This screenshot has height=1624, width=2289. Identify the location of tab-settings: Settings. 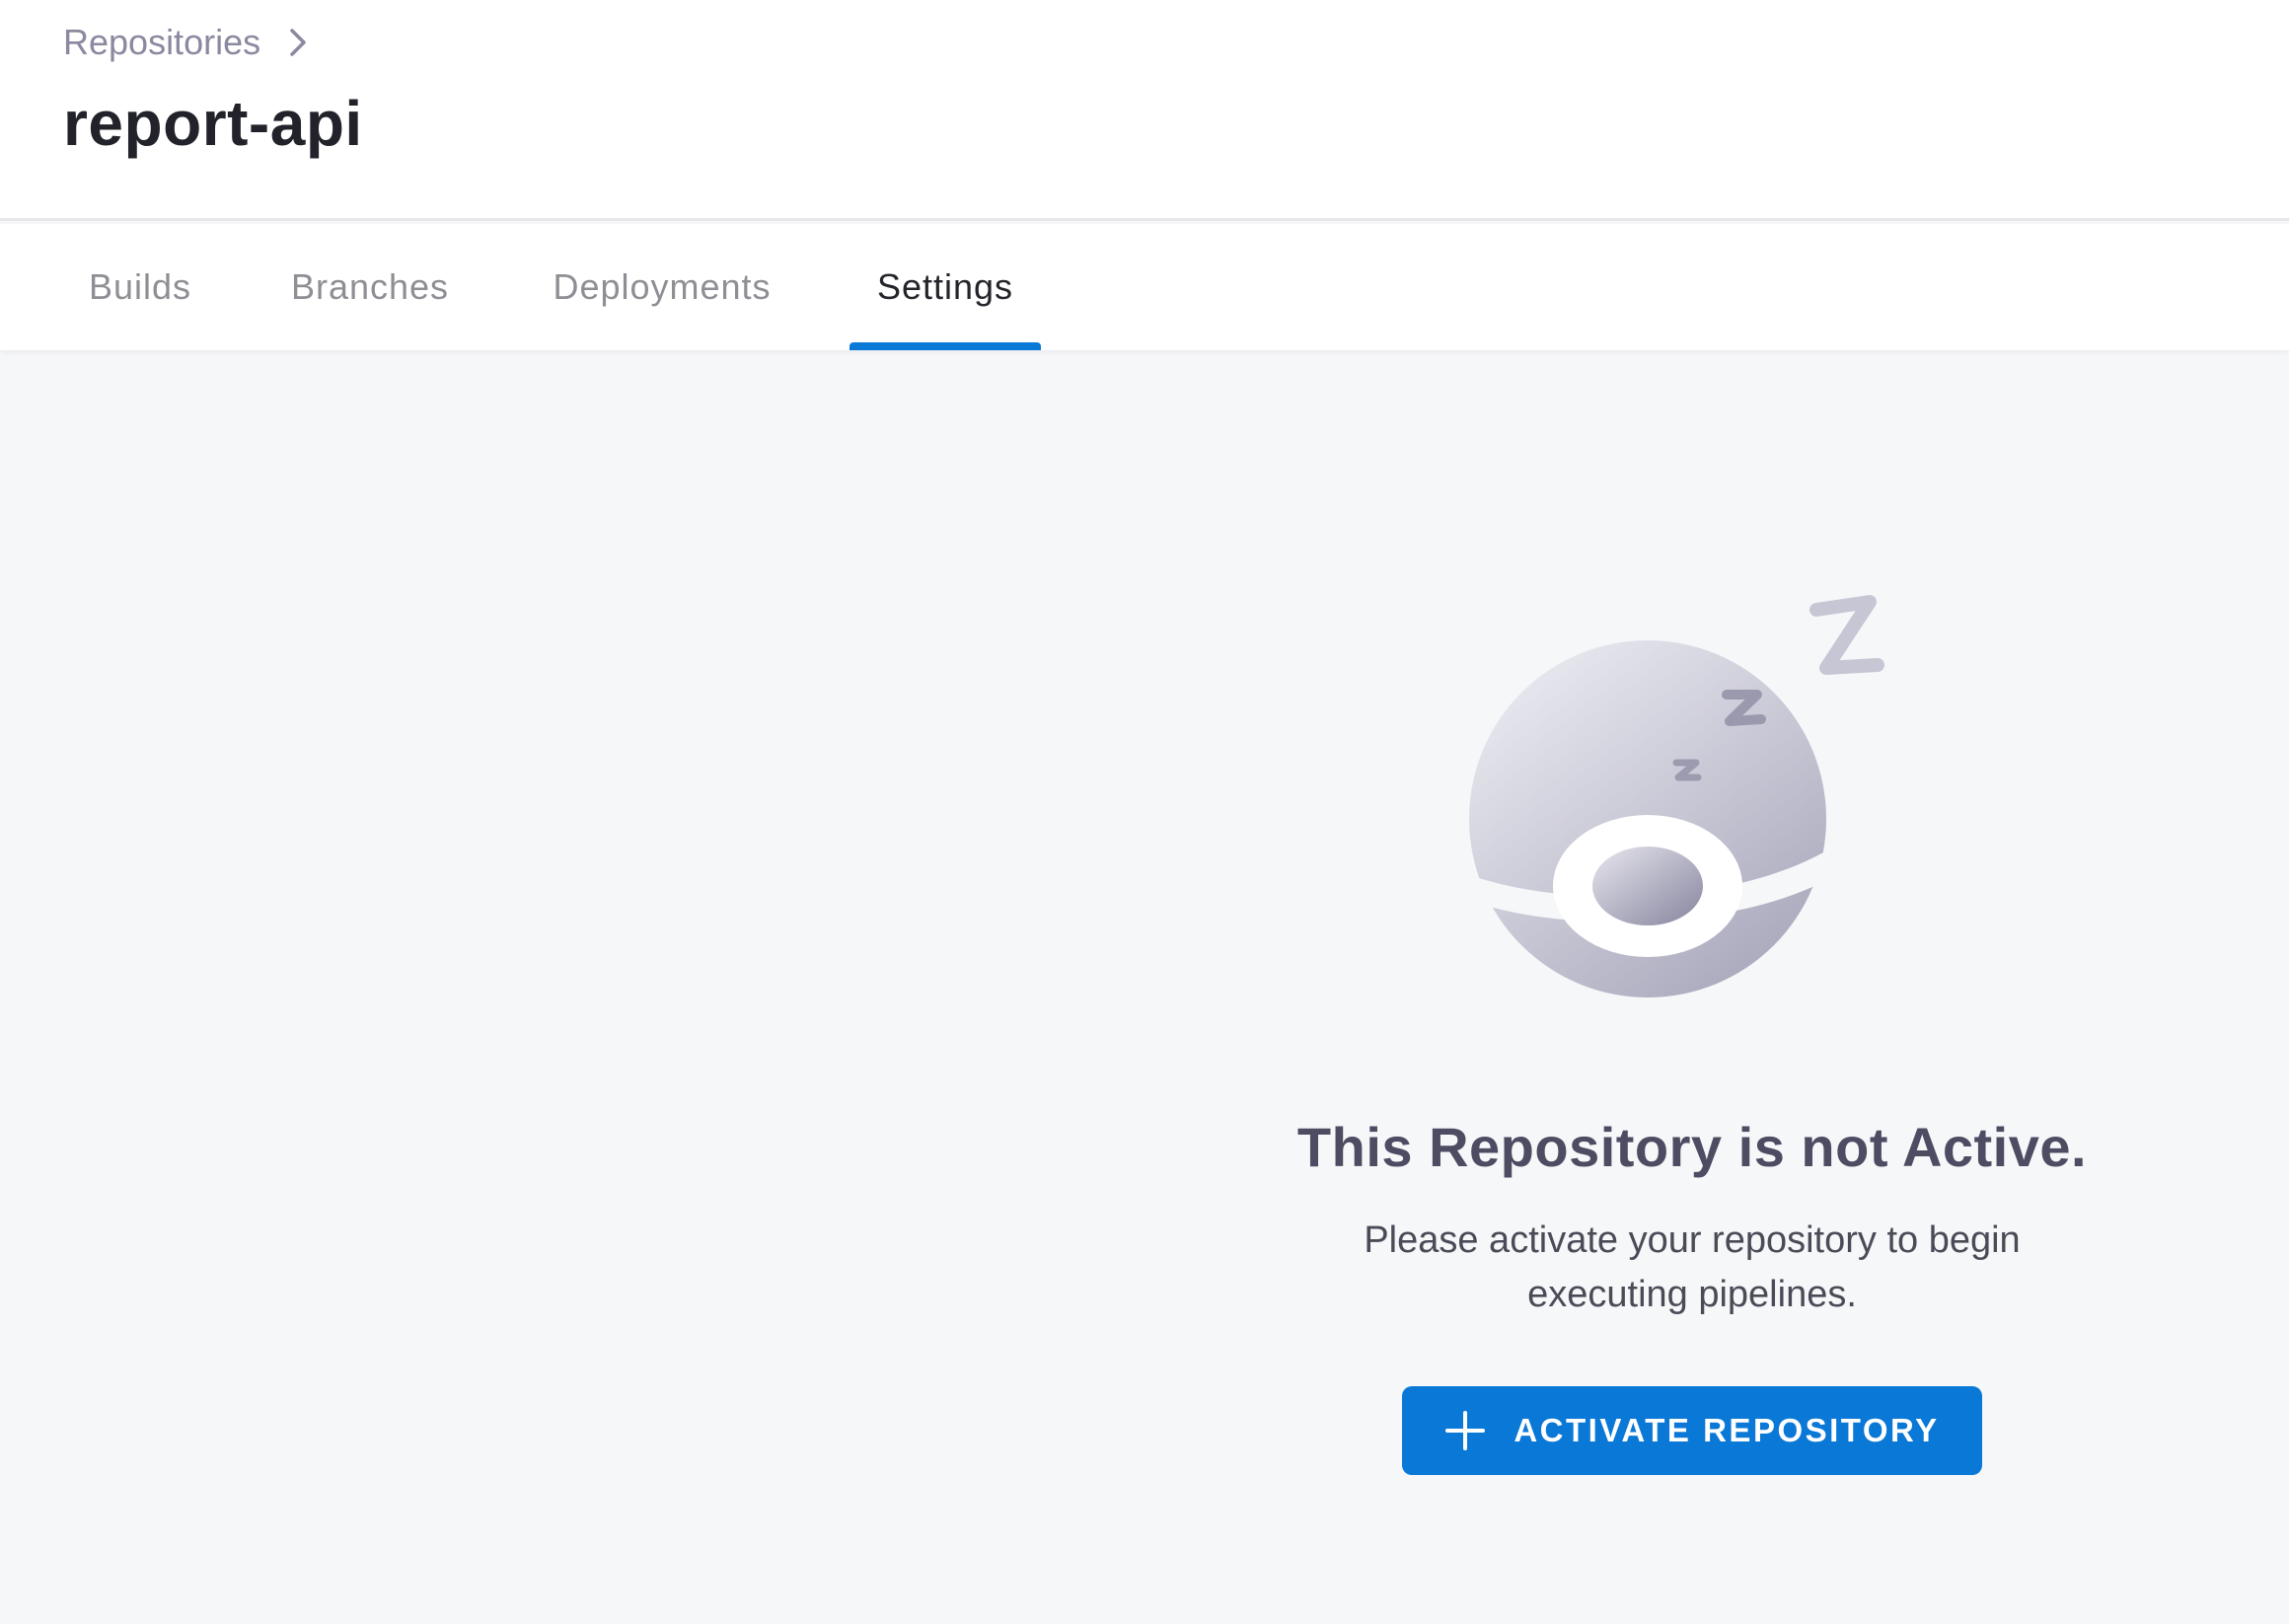
(945, 287).